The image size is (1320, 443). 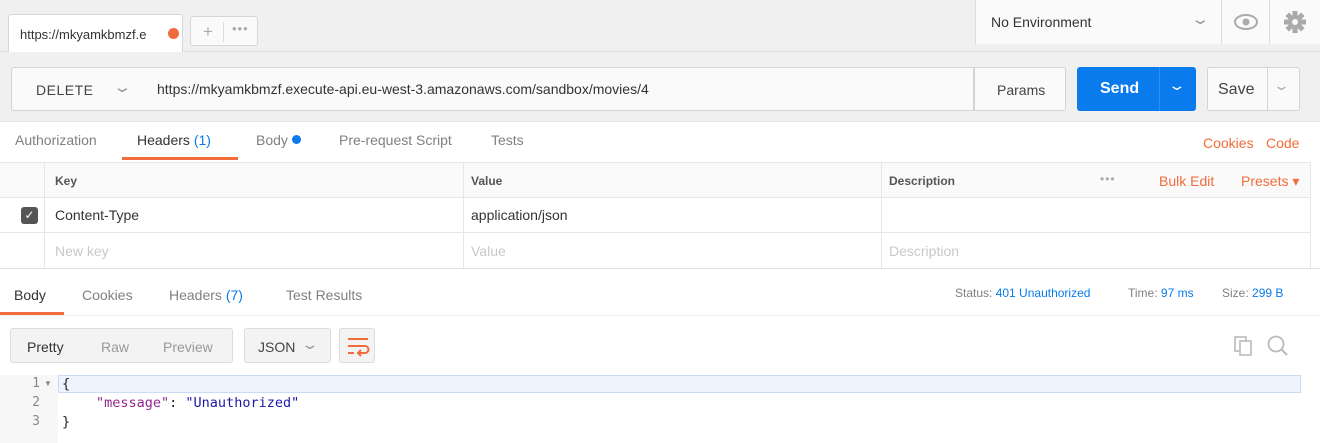 I want to click on code-line: "message": "Unauthorized", so click(x=197, y=403).